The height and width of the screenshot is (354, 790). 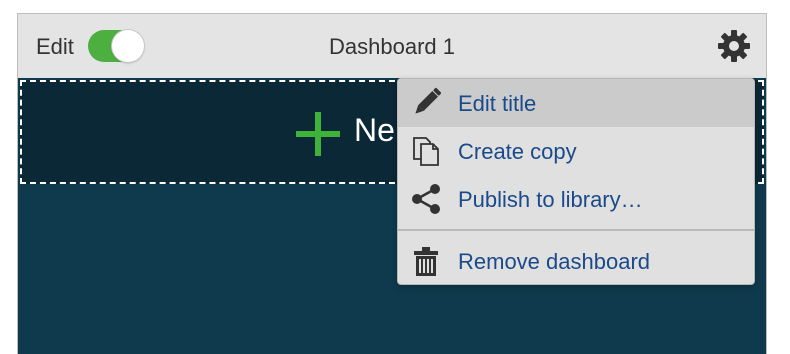 I want to click on menu-item-create-copy: Create copy, so click(x=576, y=151).